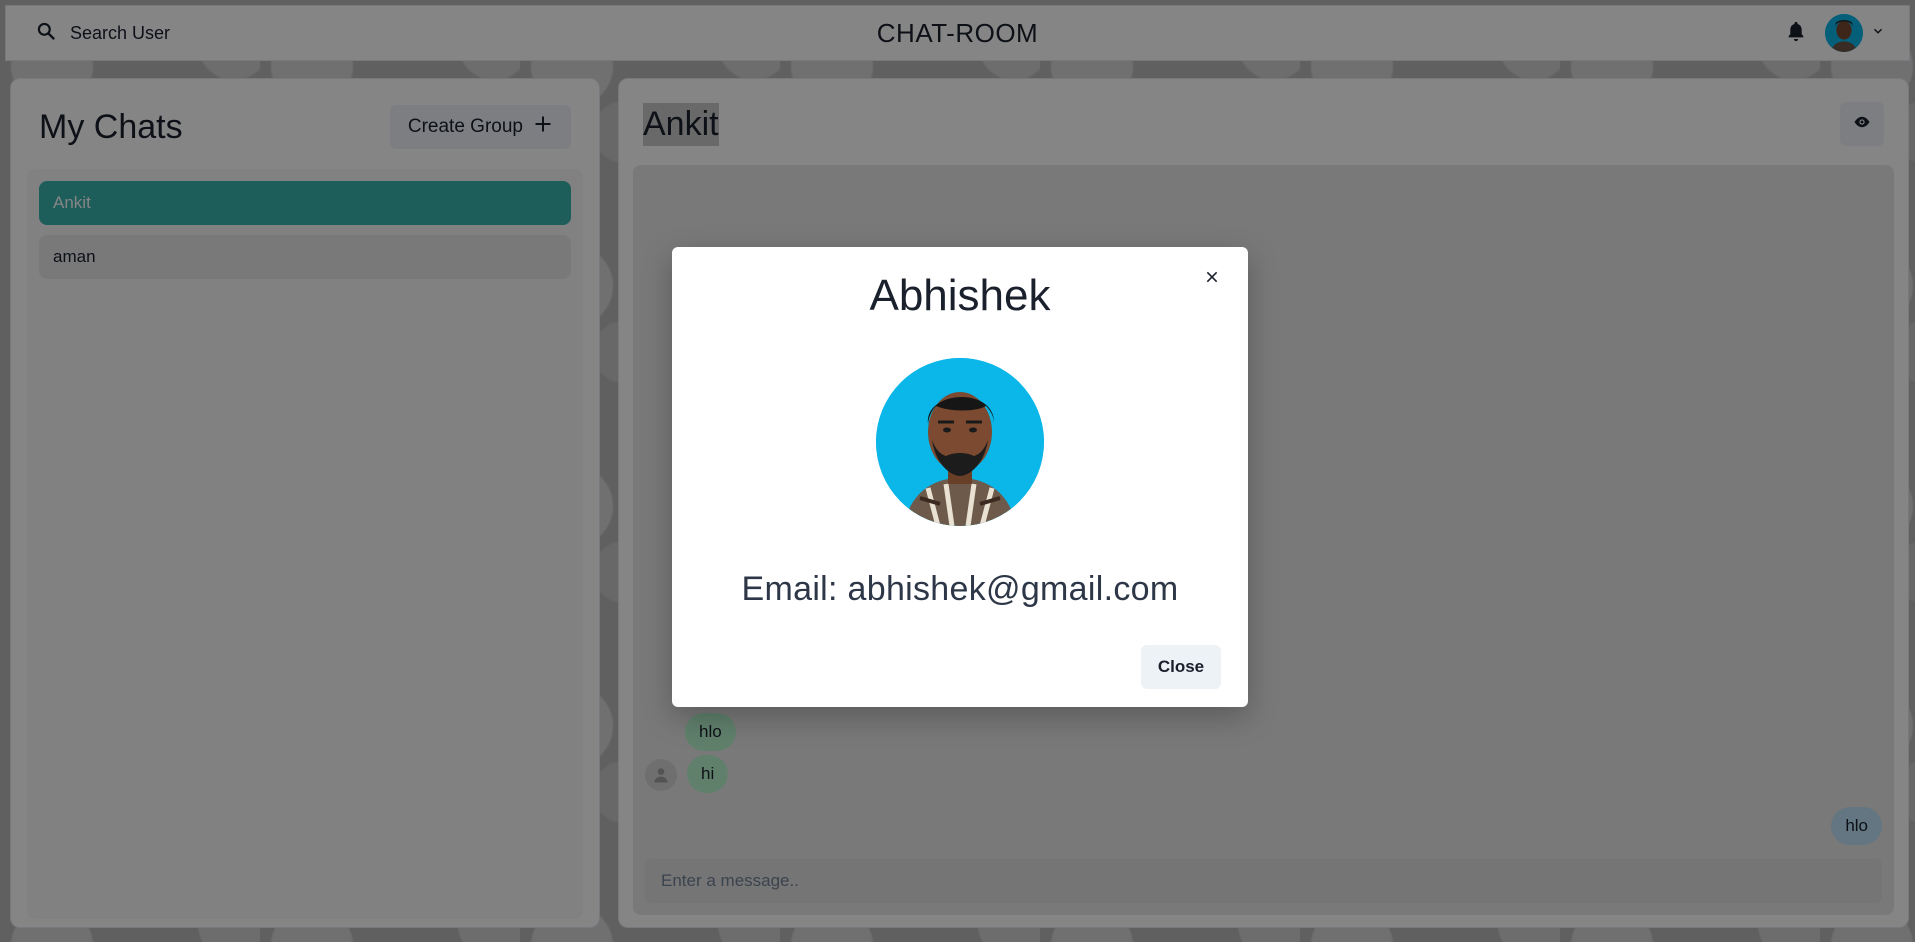  I want to click on close-button: Close, so click(1181, 667).